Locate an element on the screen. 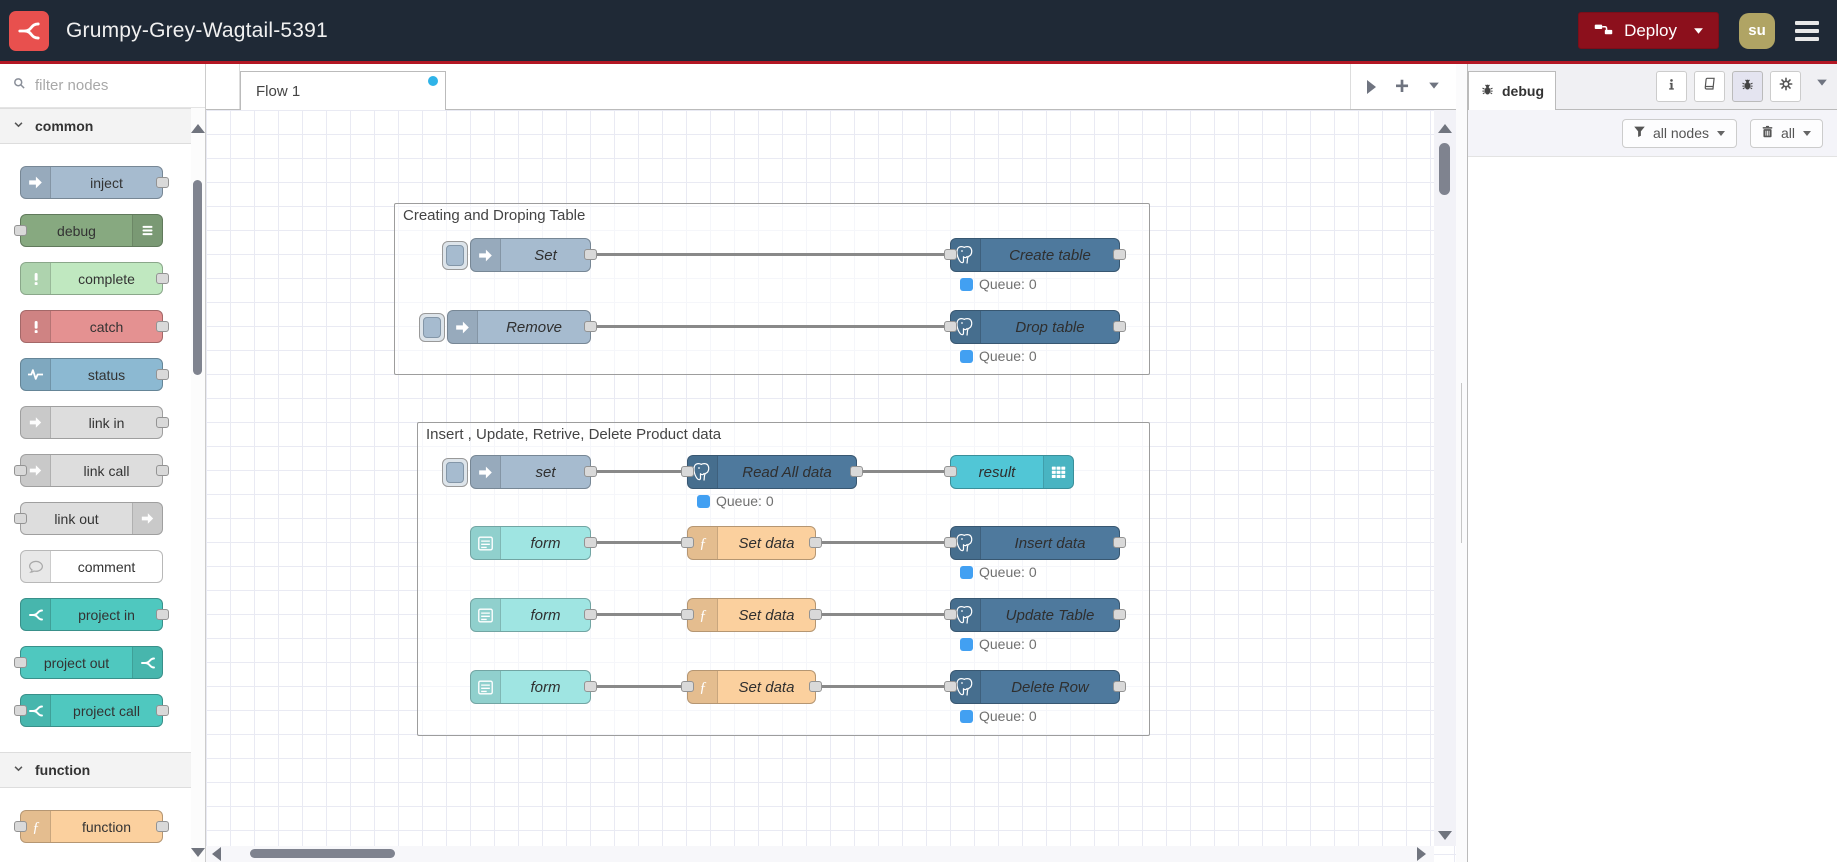  canvas-scroll-up-icon is located at coordinates (1445, 128).